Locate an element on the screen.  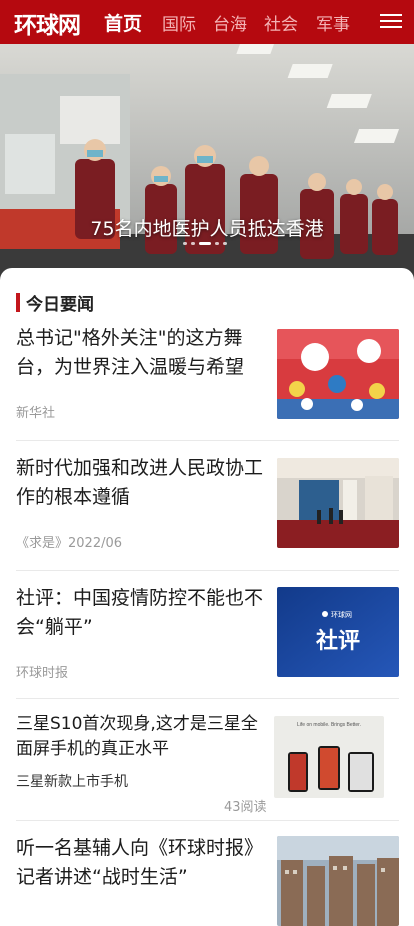
news-item: 新时代加强和改进人民政协工作的根本遵循 《求是》2022/06 is located at coordinates (207, 504).